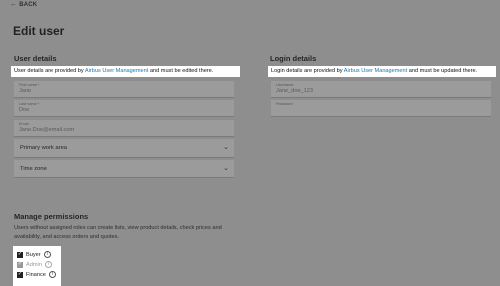  What do you see at coordinates (124, 148) in the screenshot?
I see `primary-work-area-select: Primary work area ⌄` at bounding box center [124, 148].